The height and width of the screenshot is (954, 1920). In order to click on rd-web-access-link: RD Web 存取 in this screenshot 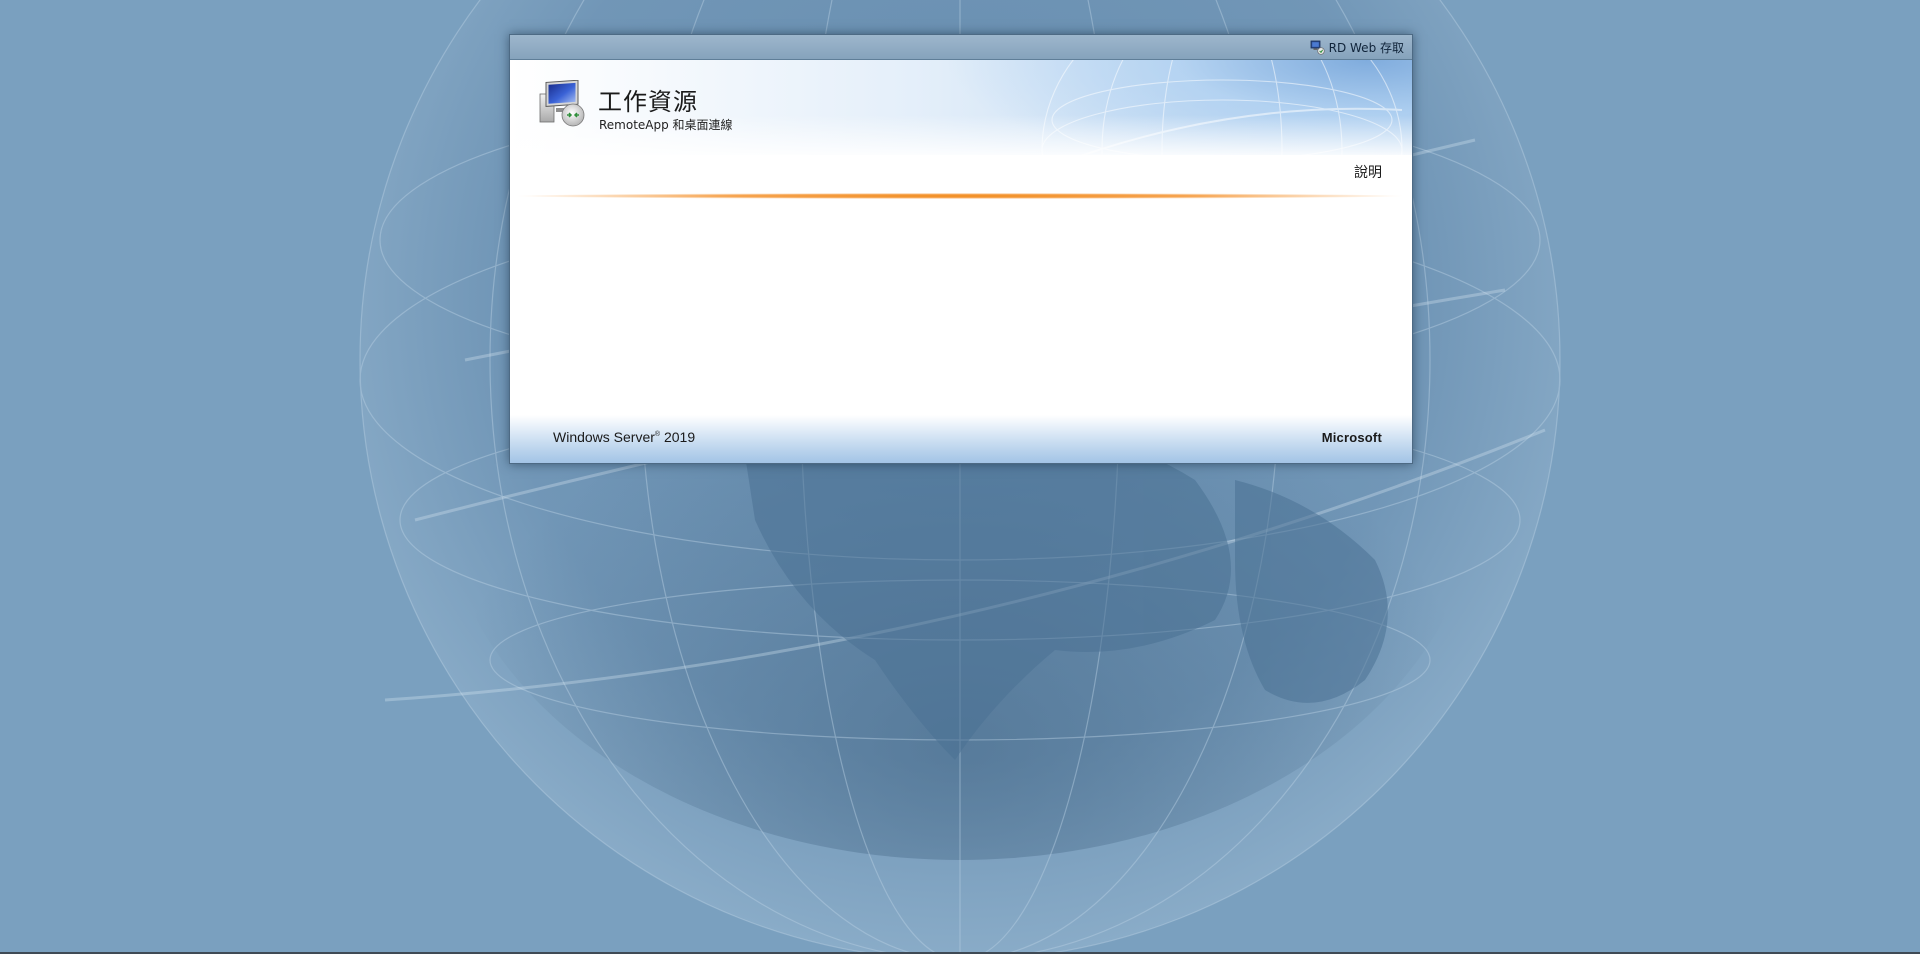, I will do `click(1357, 47)`.